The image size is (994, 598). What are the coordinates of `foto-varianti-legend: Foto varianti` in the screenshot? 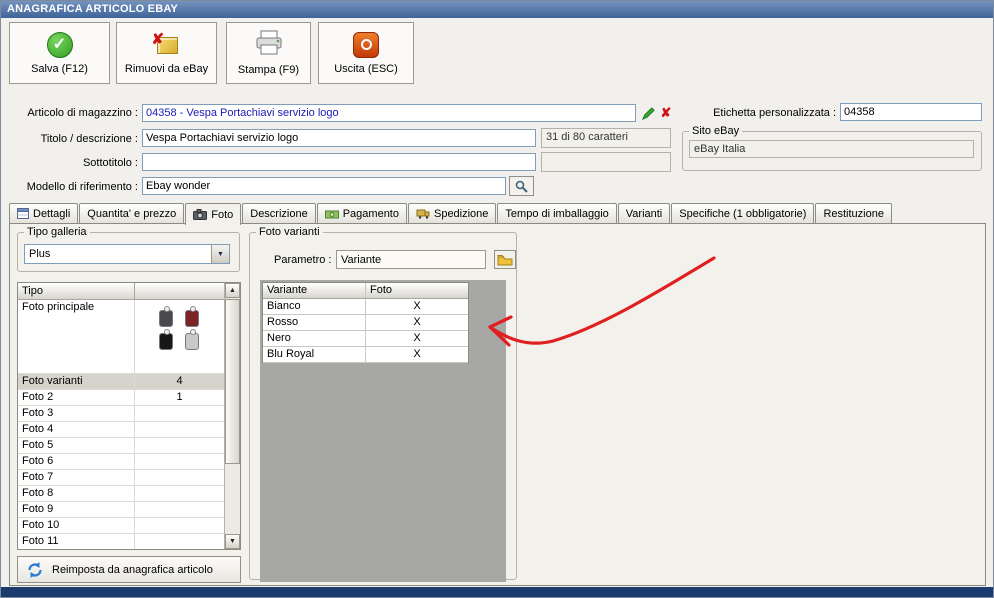 It's located at (289, 232).